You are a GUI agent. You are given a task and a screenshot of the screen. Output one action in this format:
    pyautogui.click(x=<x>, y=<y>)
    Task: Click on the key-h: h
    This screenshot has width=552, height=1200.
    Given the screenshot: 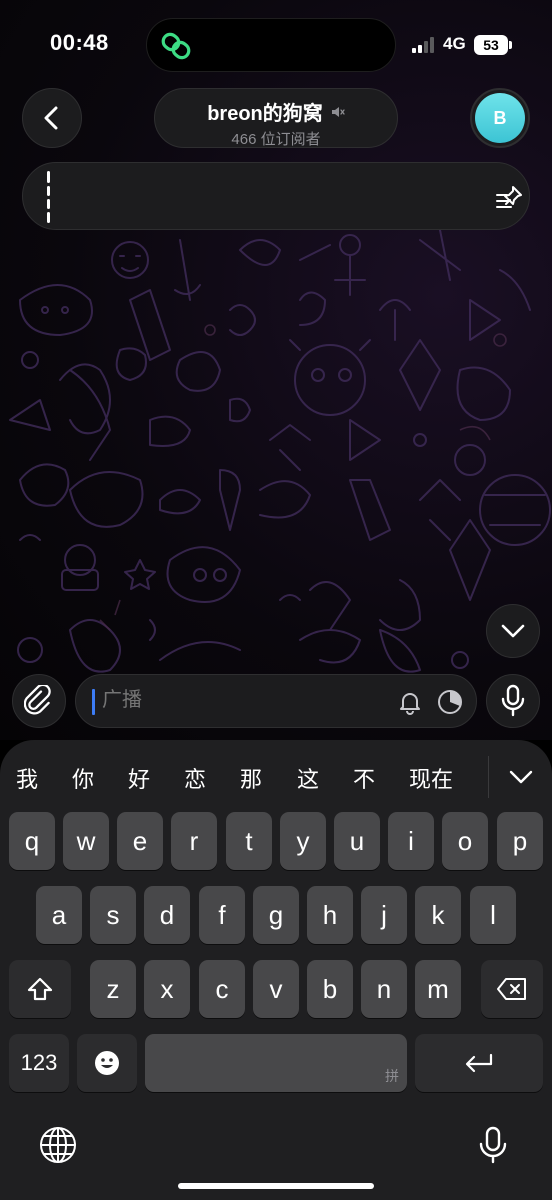 What is the action you would take?
    pyautogui.click(x=330, y=915)
    